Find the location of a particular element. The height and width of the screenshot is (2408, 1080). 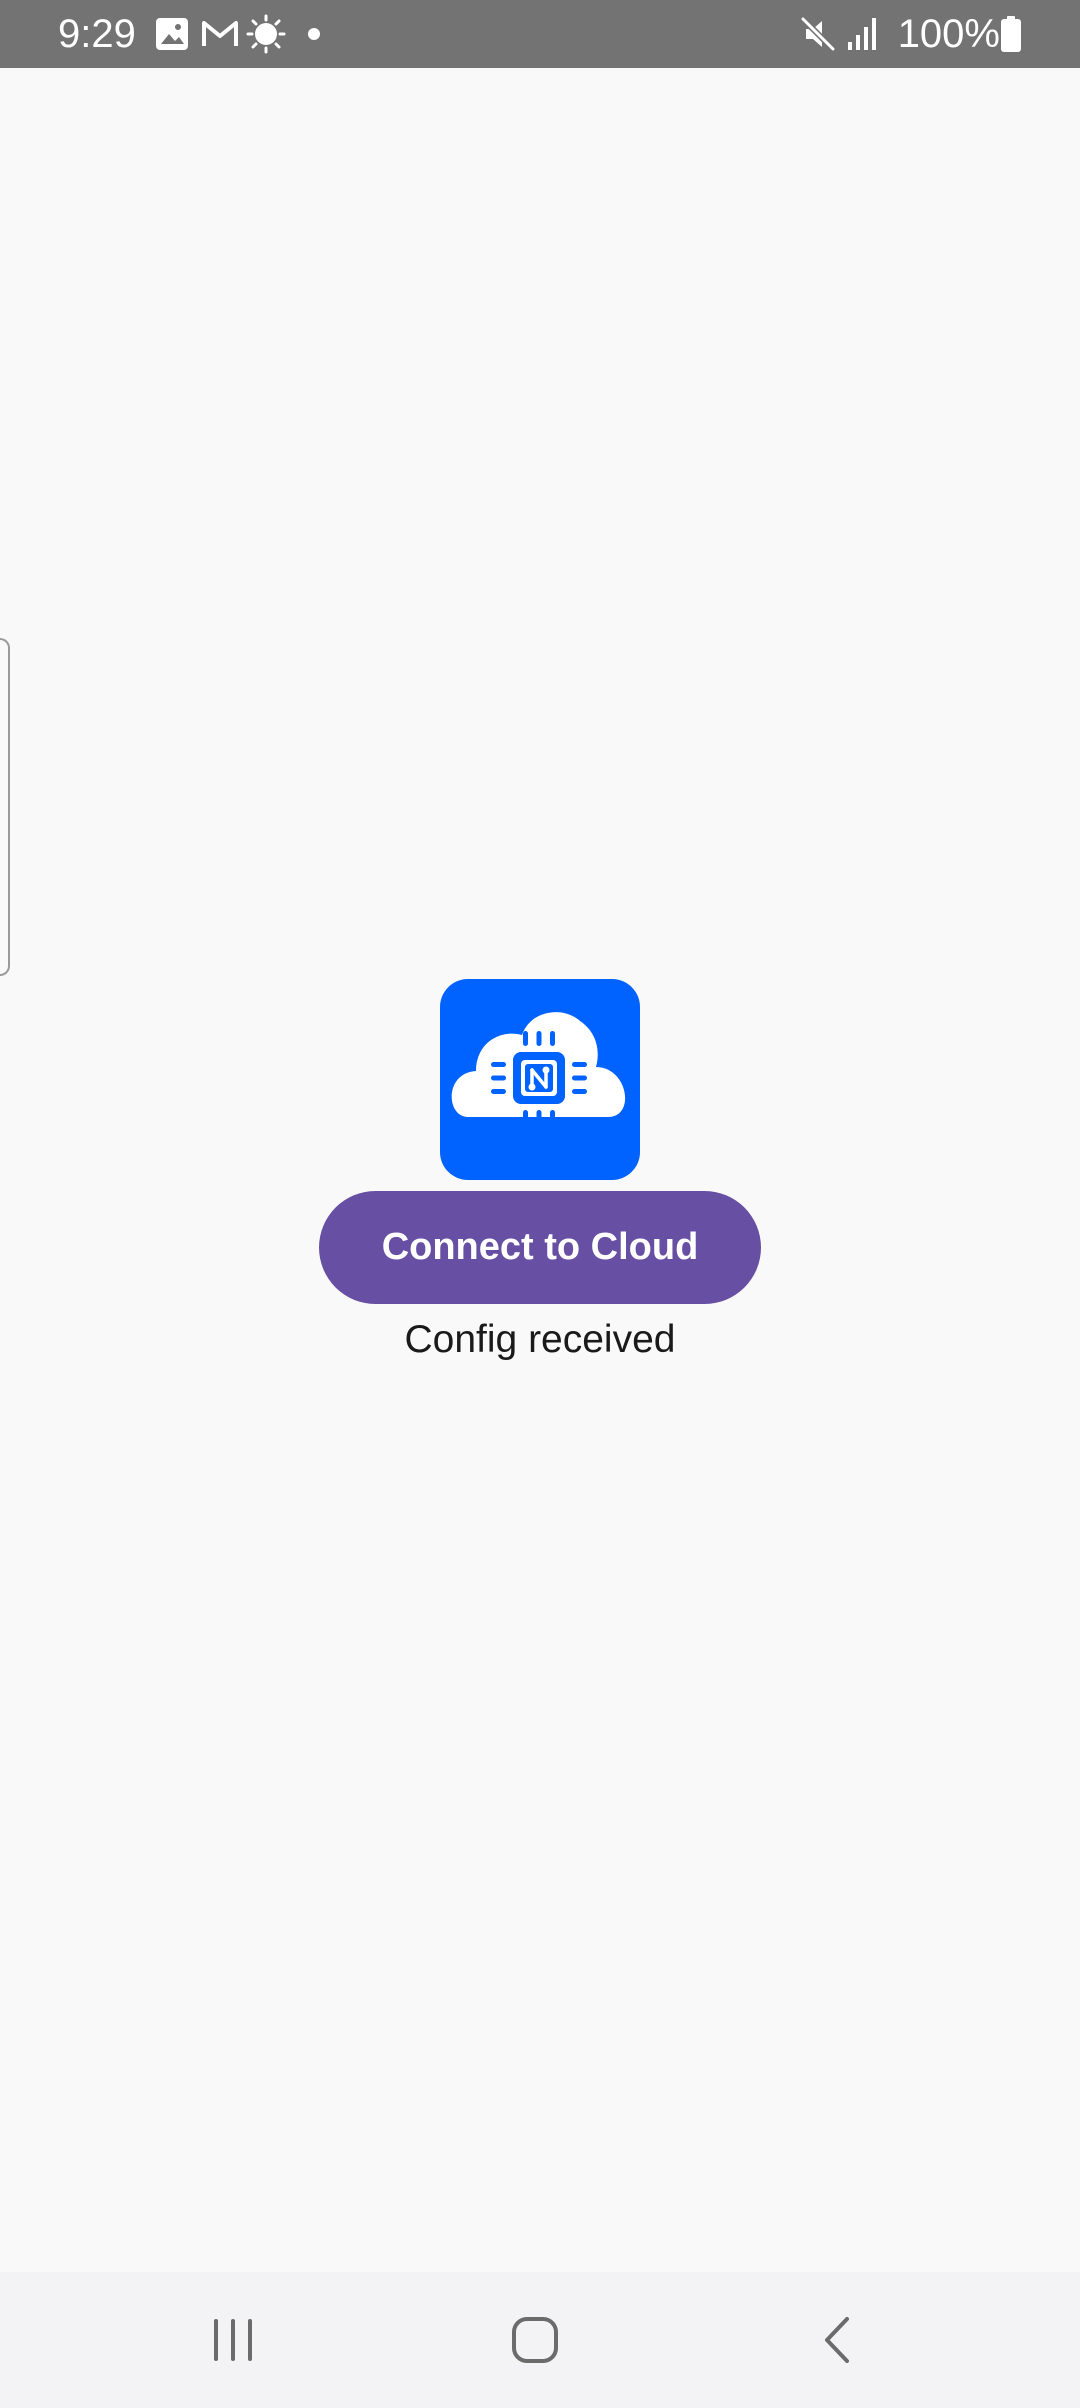

recent-apps-icon is located at coordinates (233, 2340).